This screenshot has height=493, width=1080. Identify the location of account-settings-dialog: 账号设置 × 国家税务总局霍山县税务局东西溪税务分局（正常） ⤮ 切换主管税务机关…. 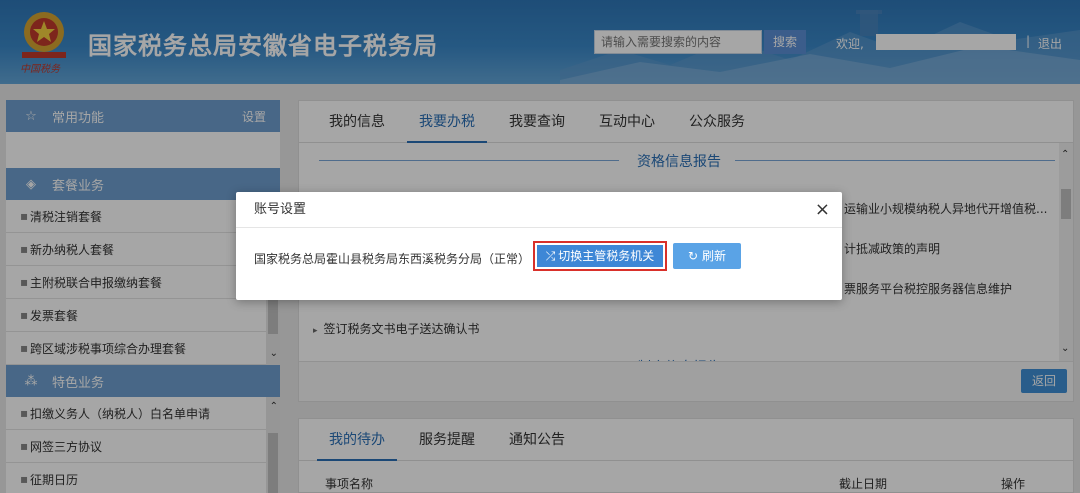
(539, 246).